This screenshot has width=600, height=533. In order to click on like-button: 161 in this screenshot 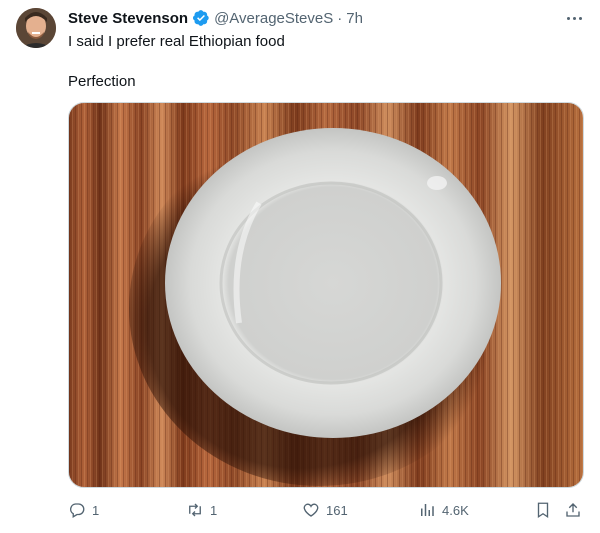, I will do `click(325, 510)`.